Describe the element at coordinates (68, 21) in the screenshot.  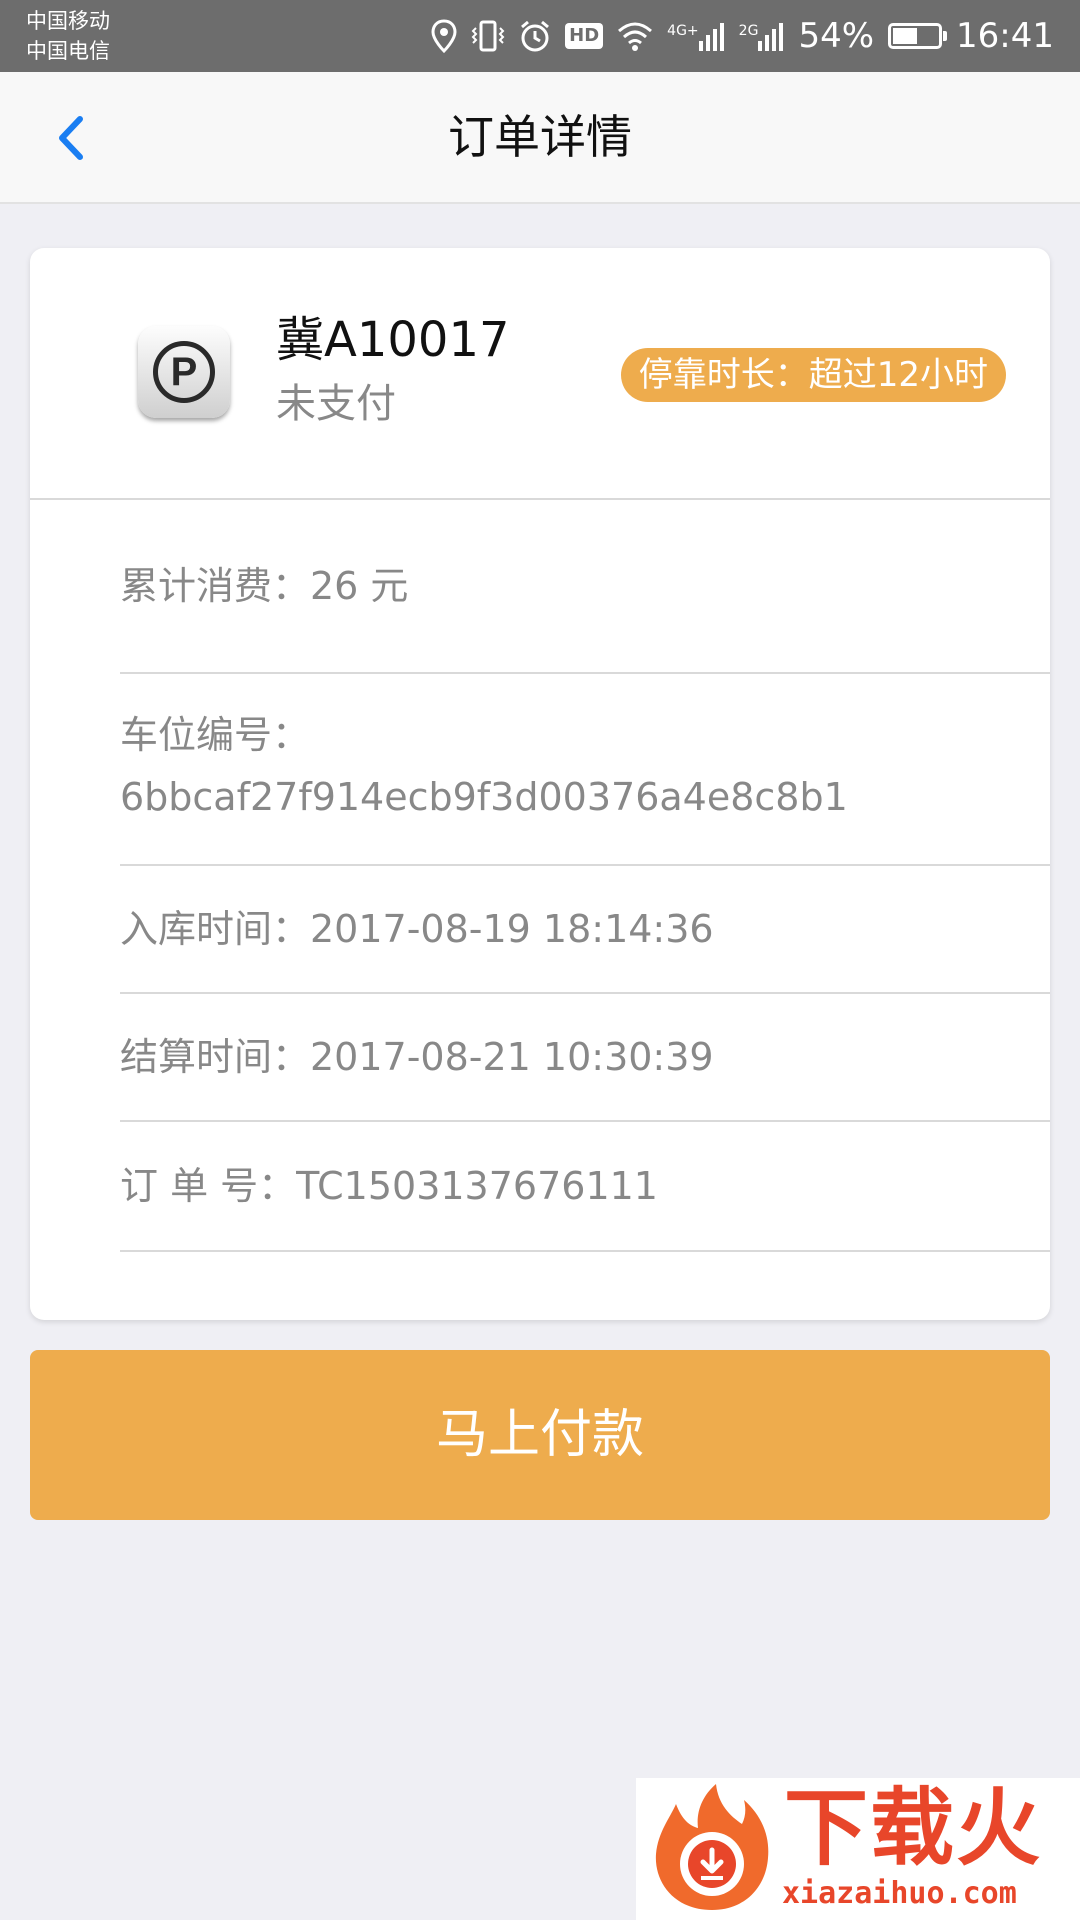
I see `carrier-1: 中国移动` at that location.